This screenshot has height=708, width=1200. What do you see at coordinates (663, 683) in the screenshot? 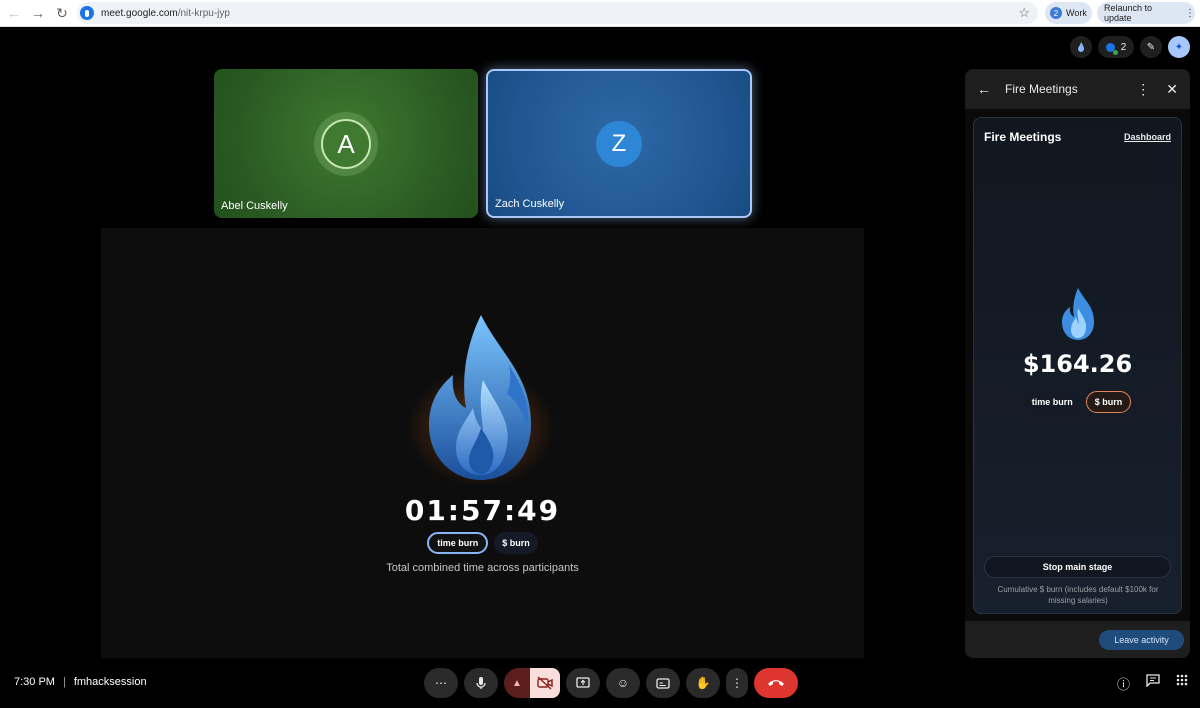
I see `captions-icon` at bounding box center [663, 683].